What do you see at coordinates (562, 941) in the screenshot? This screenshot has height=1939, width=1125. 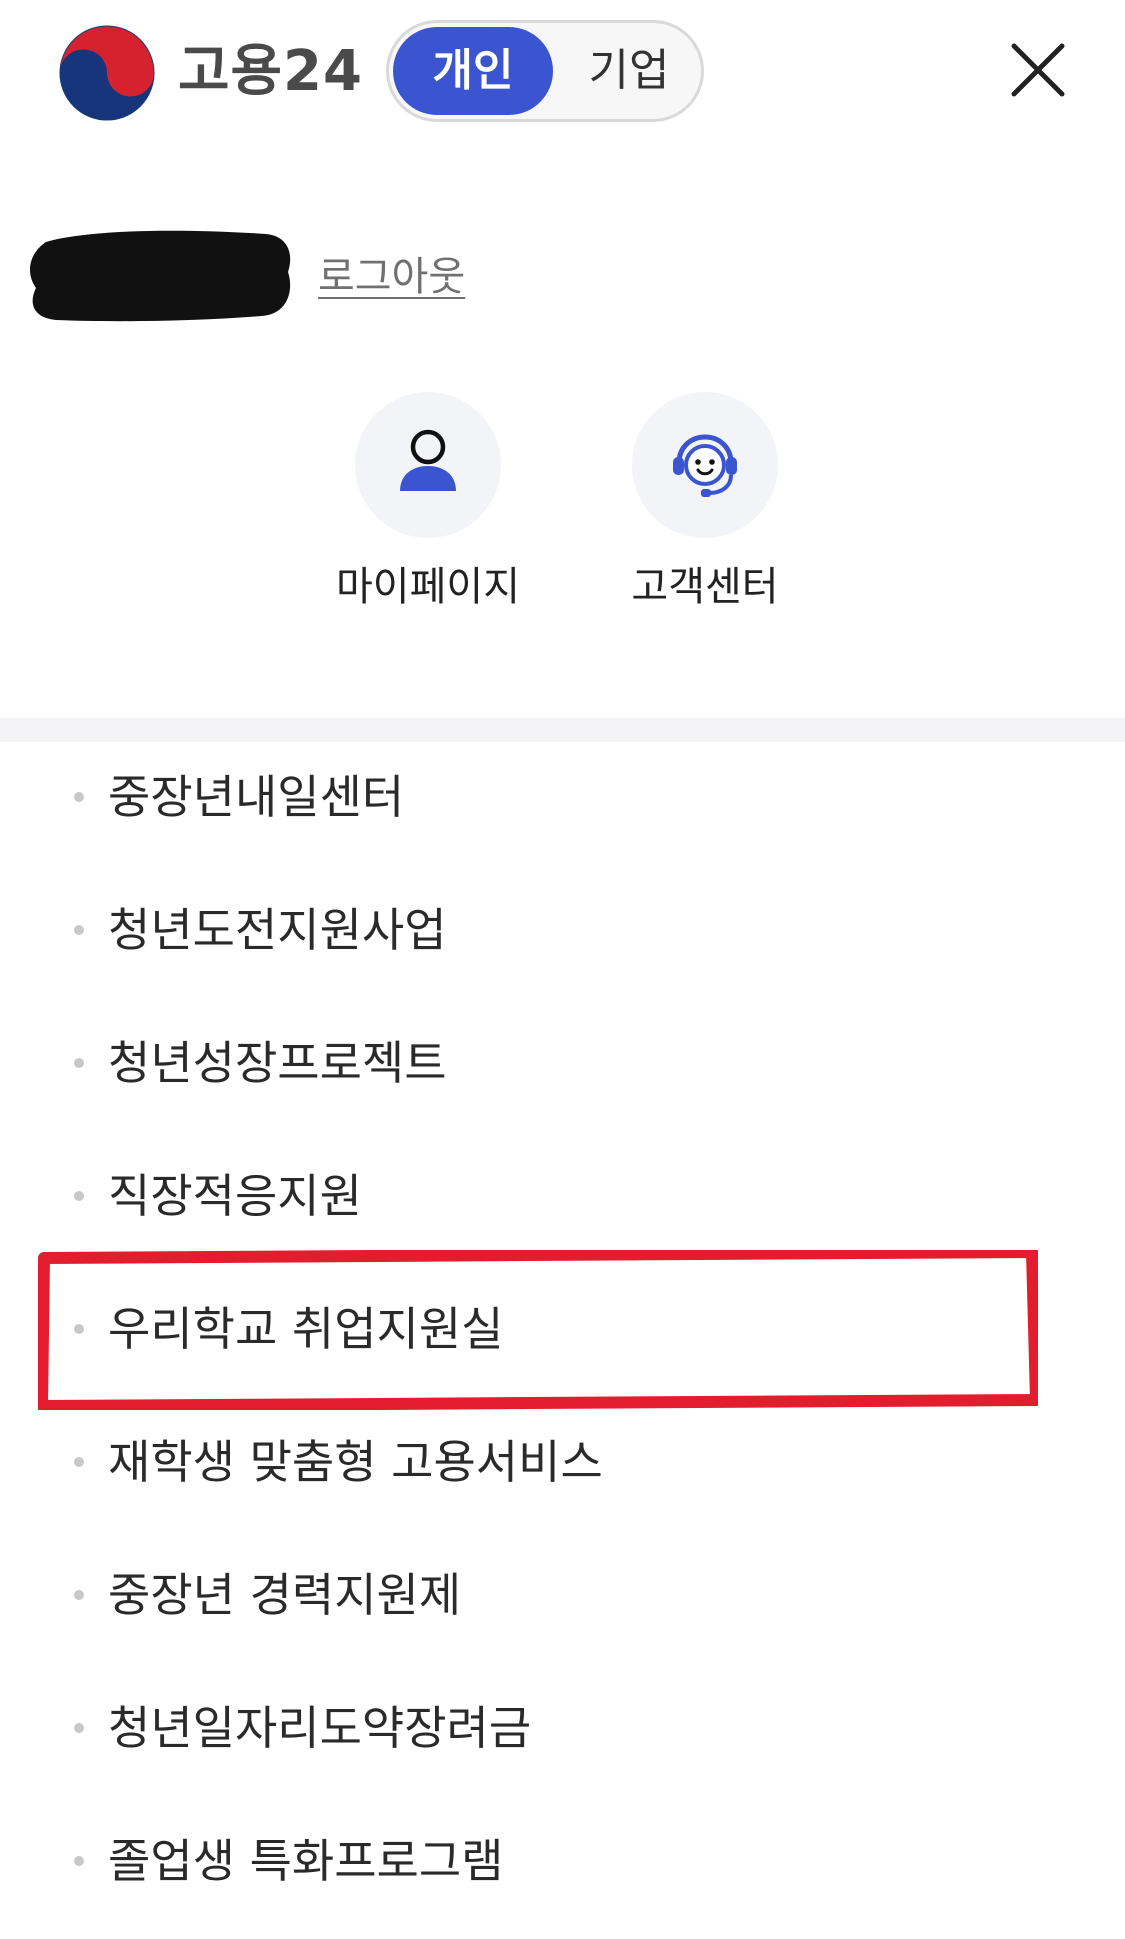 I see `menu-item: 청년도전지원사업` at bounding box center [562, 941].